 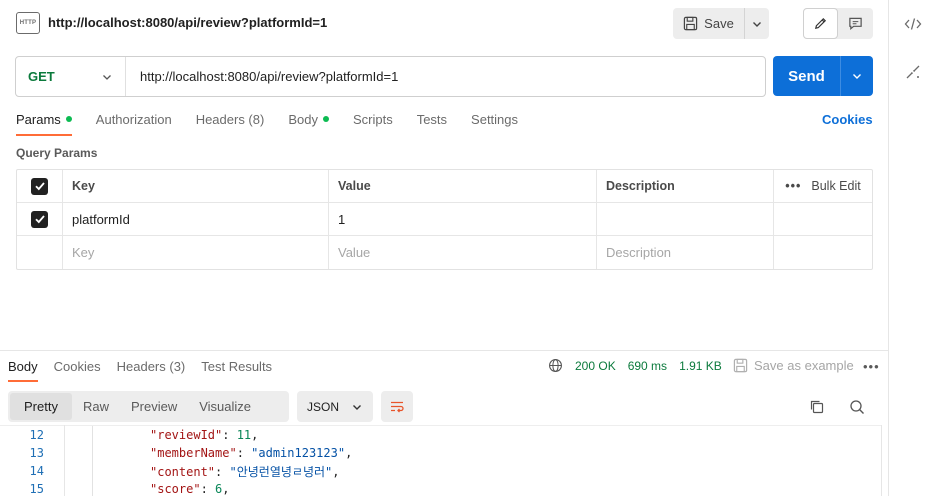 I want to click on view-tab-visualize: Visualize, so click(x=225, y=406).